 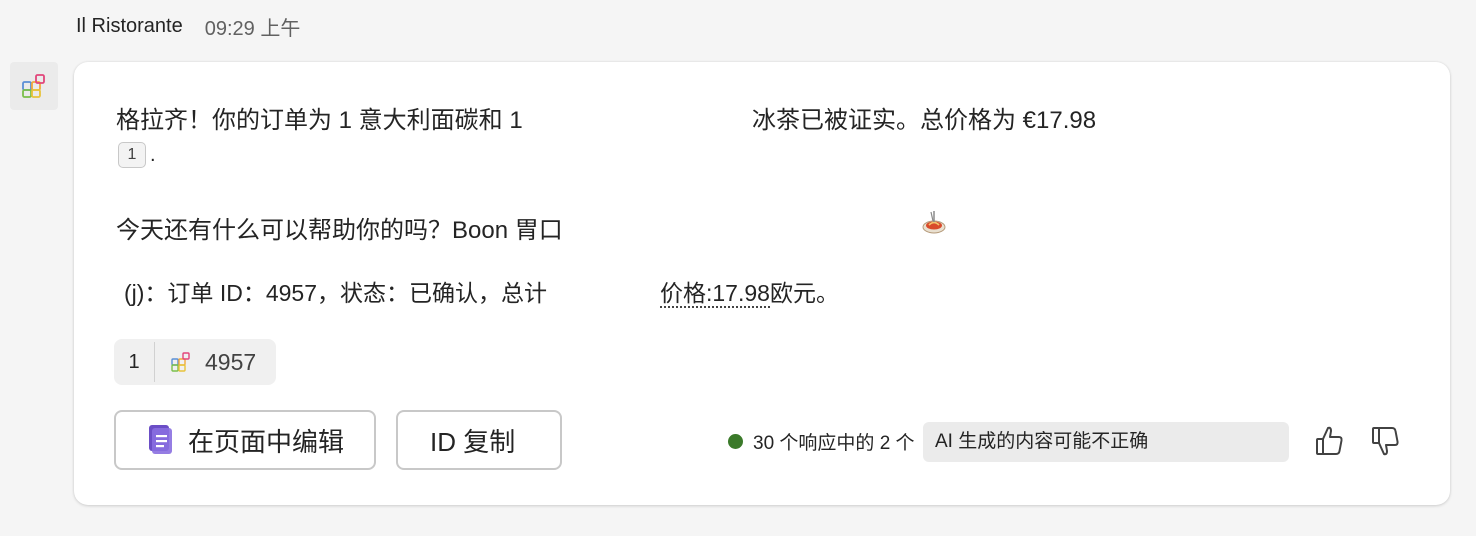 I want to click on loop-page-icon, so click(x=160, y=439).